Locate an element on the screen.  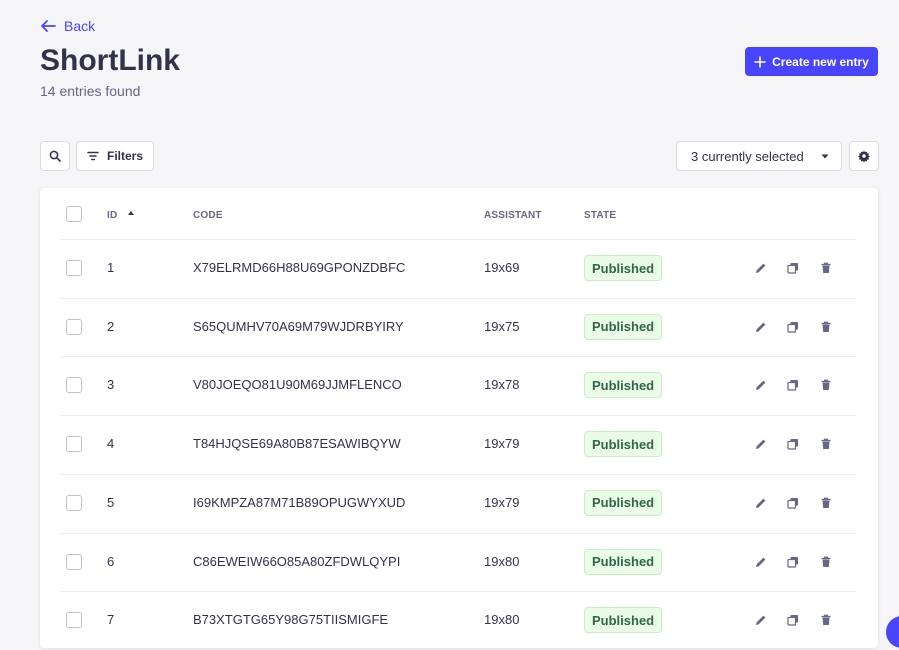
columns-select: 3 currently selected is located at coordinates (759, 156).